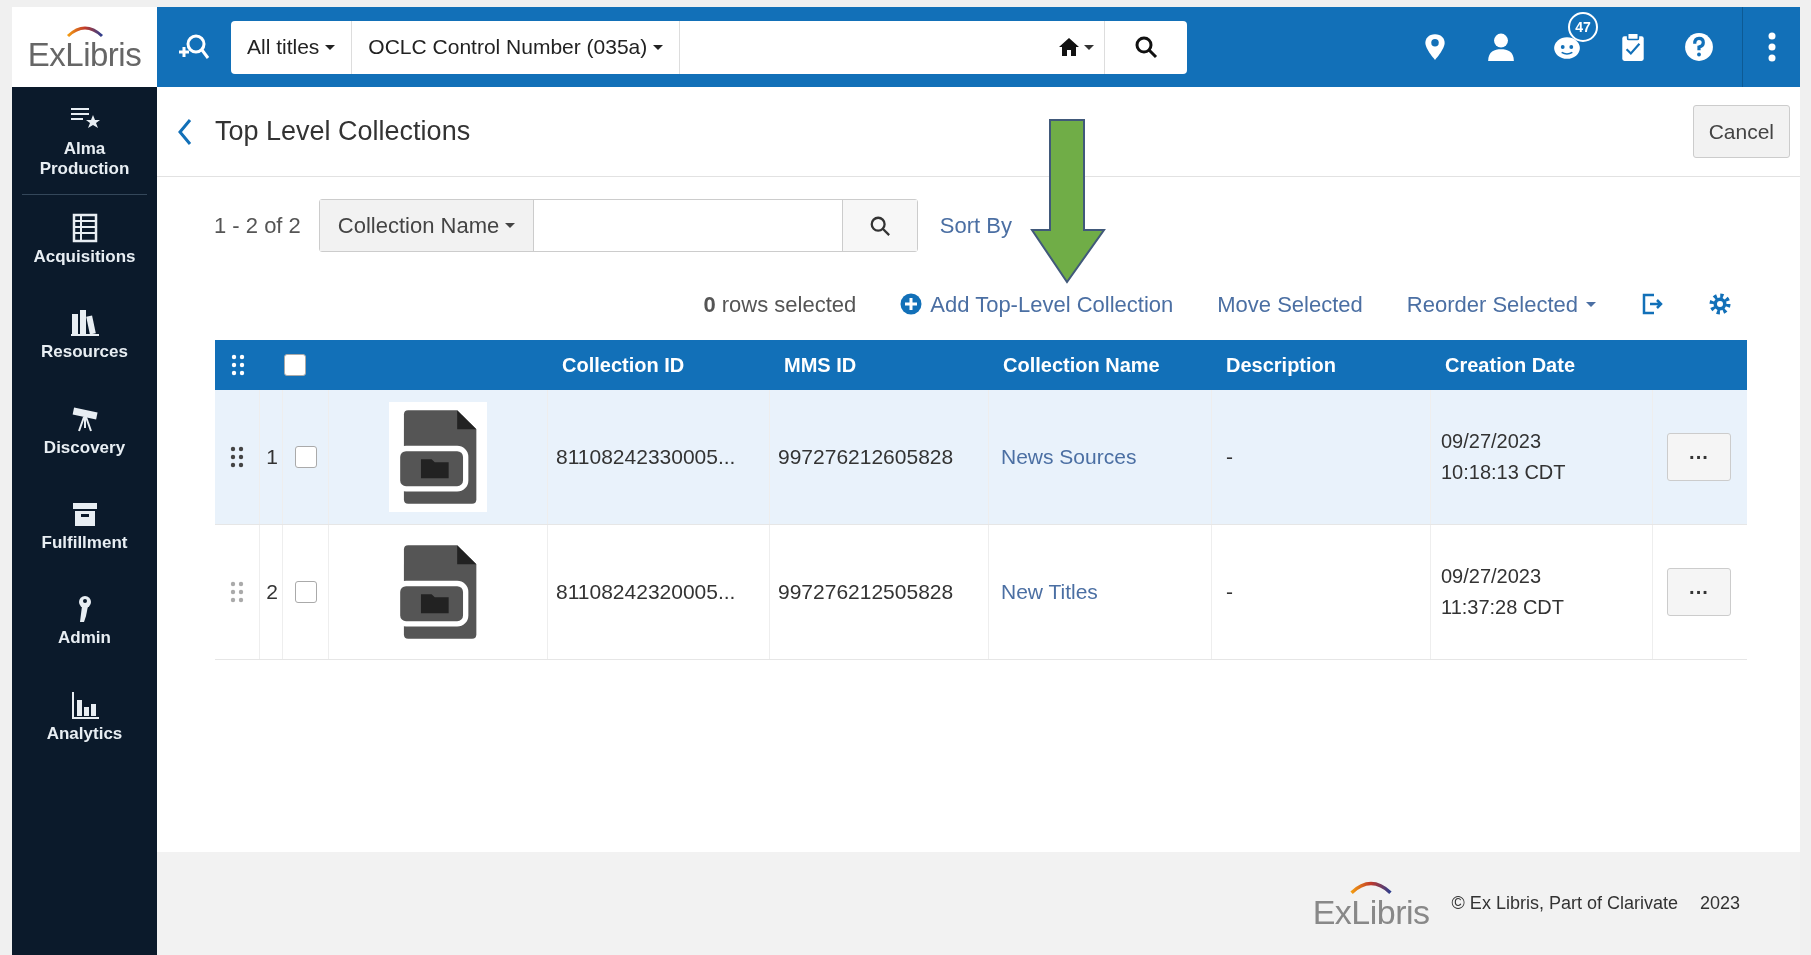 The width and height of the screenshot is (1811, 955). I want to click on books-icon, so click(84, 323).